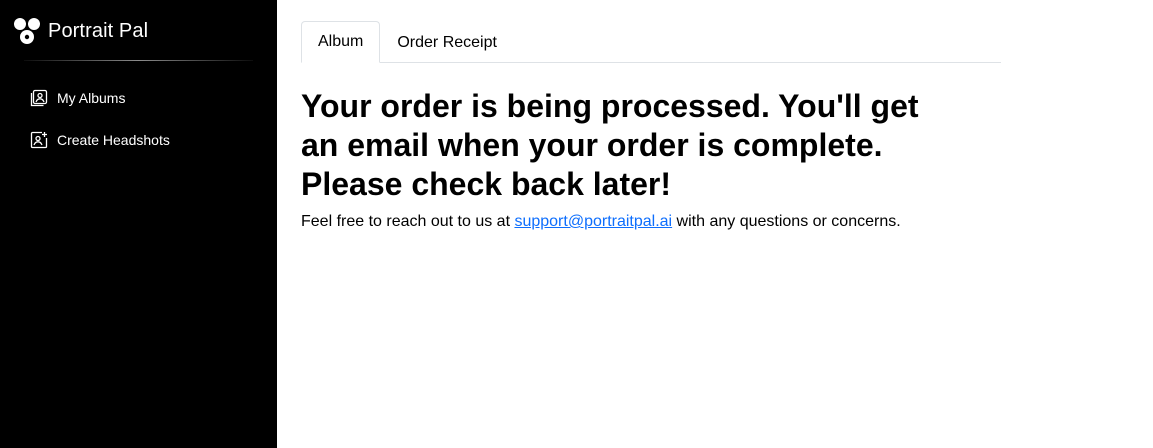 Image resolution: width=1153 pixels, height=448 pixels. What do you see at coordinates (341, 42) in the screenshot?
I see `tab-album: Album` at bounding box center [341, 42].